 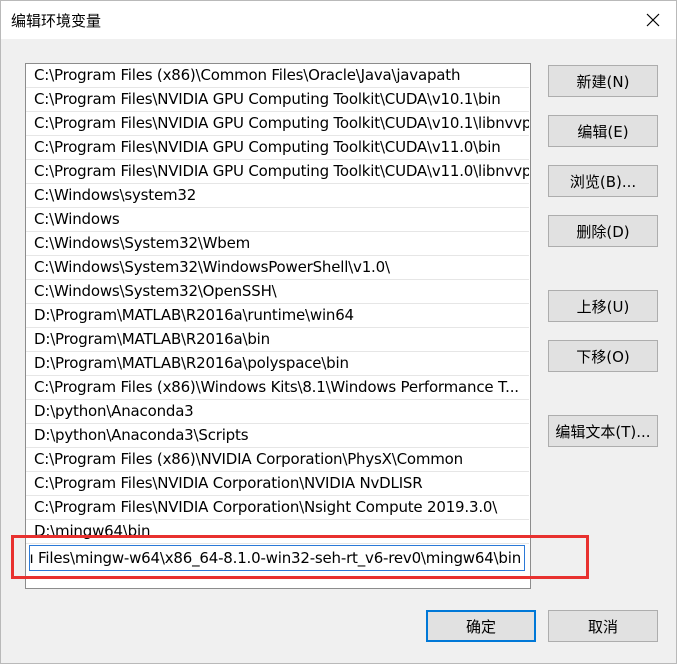 I want to click on new-button: 新建(N), so click(x=603, y=81).